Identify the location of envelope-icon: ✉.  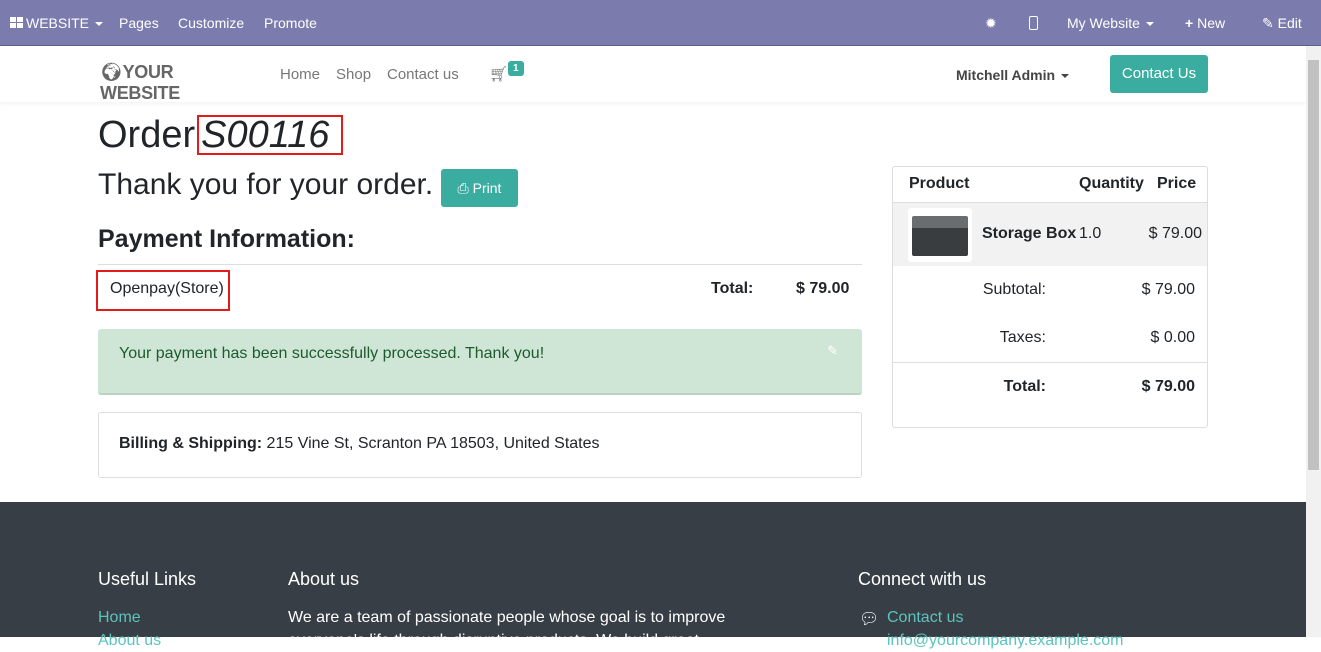
(866, 642).